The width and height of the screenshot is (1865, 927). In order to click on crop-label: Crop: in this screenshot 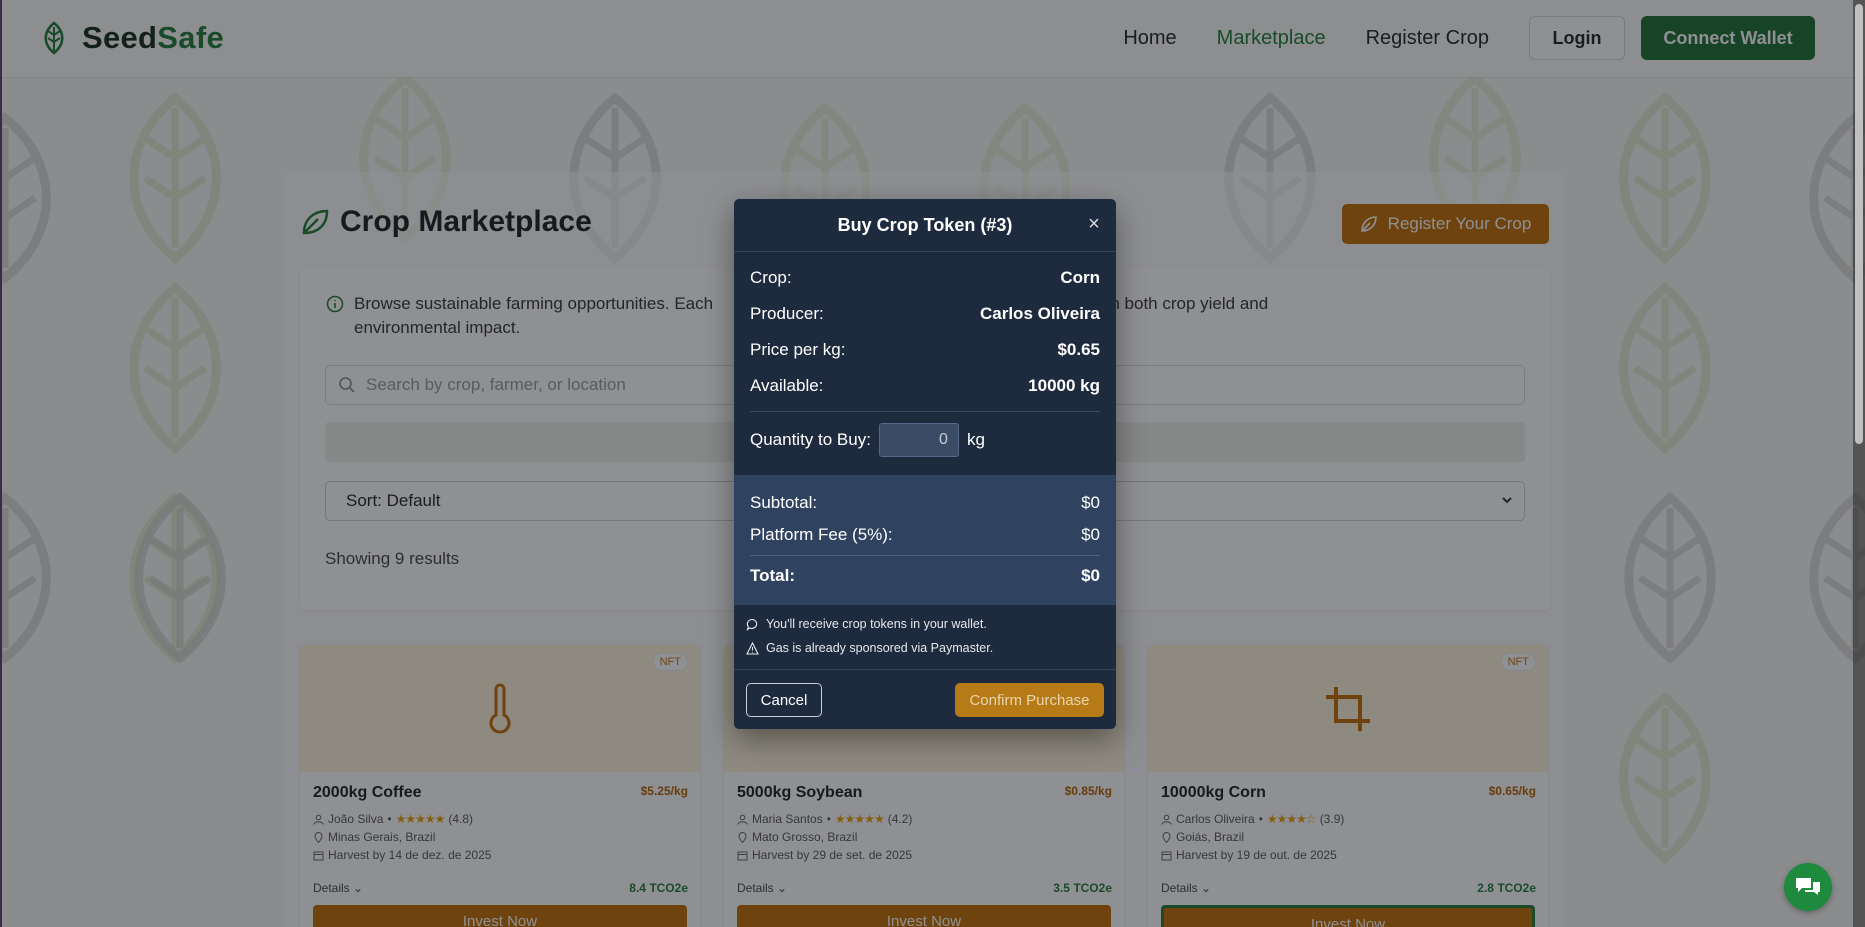, I will do `click(771, 277)`.